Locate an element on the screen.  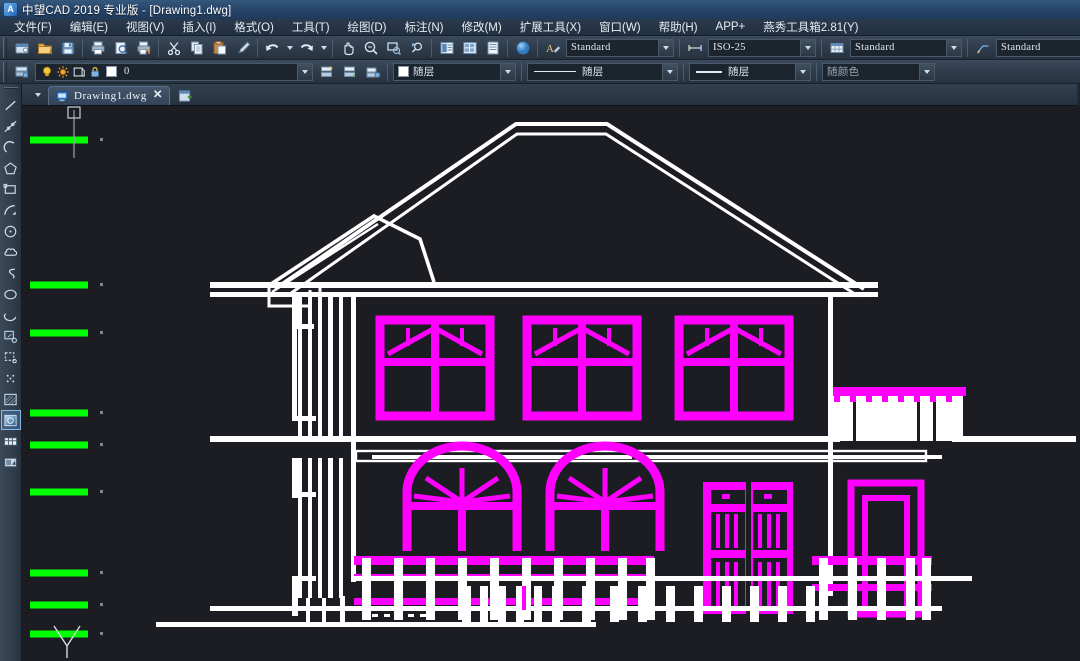
zoom-realtime-button is located at coordinates (370, 47).